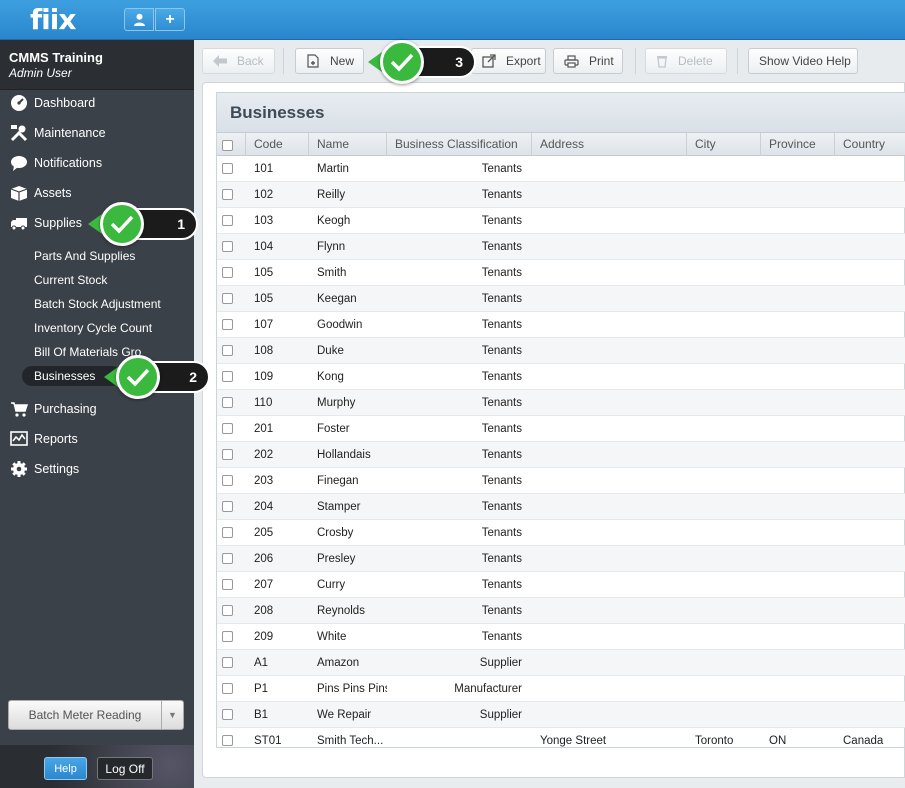 The image size is (905, 788). Describe the element at coordinates (93, 328) in the screenshot. I see `sub-item-inventory-cycle-count: Inventory Cycle Count` at that location.